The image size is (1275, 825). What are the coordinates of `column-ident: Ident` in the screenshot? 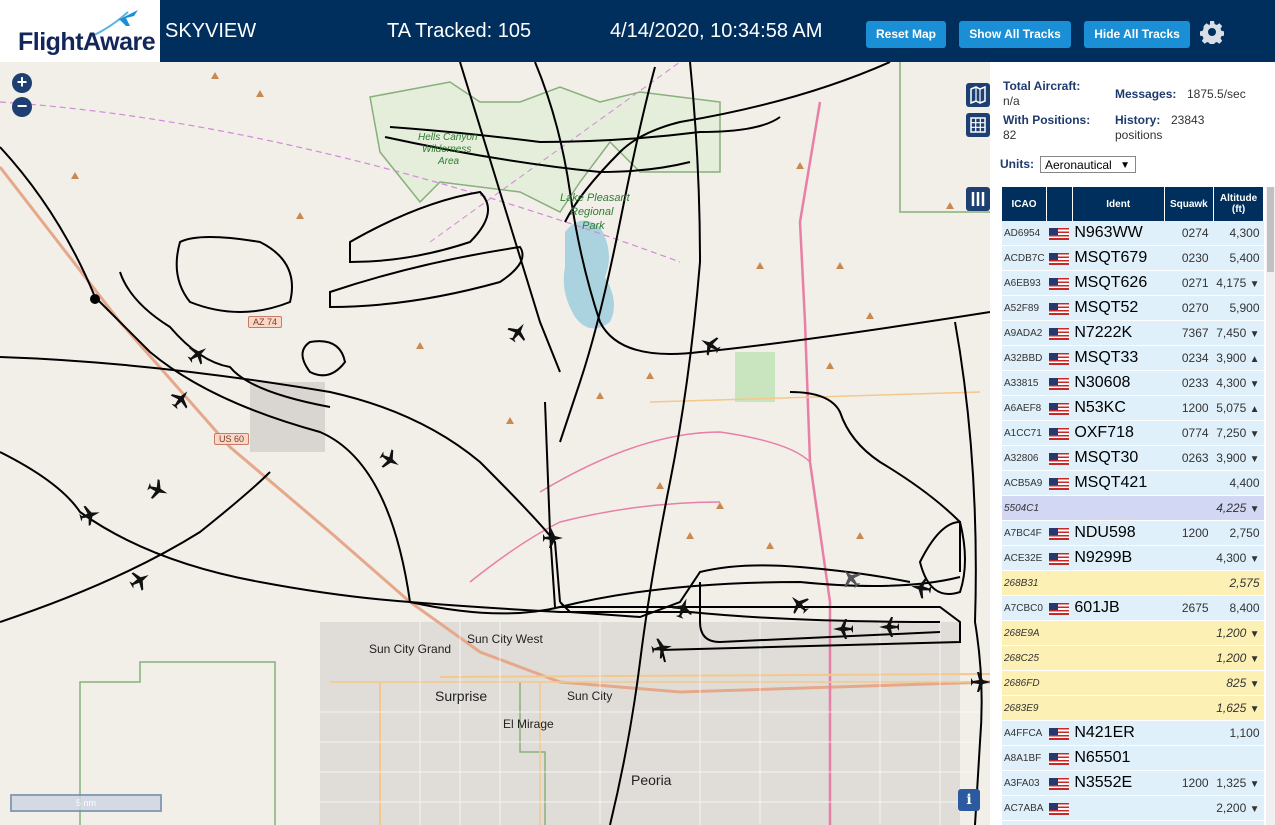 It's located at (1118, 204).